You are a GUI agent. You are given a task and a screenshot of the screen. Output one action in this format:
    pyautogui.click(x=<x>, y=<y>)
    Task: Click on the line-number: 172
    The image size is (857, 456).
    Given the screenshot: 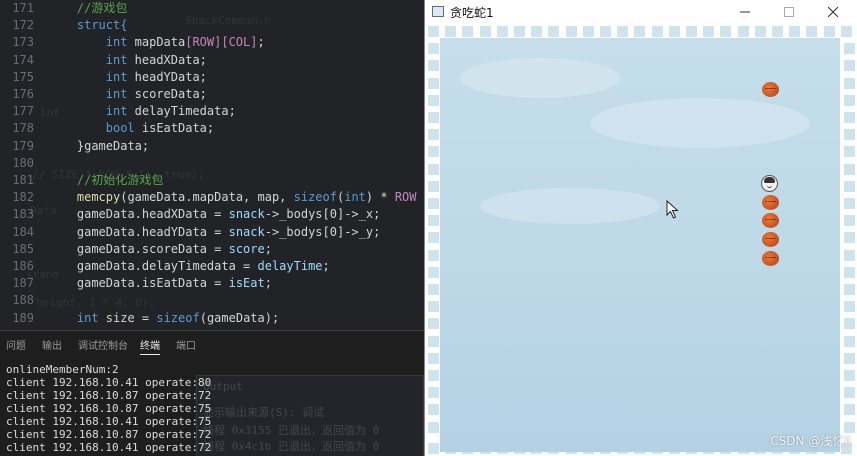 What is the action you would take?
    pyautogui.click(x=23, y=25)
    